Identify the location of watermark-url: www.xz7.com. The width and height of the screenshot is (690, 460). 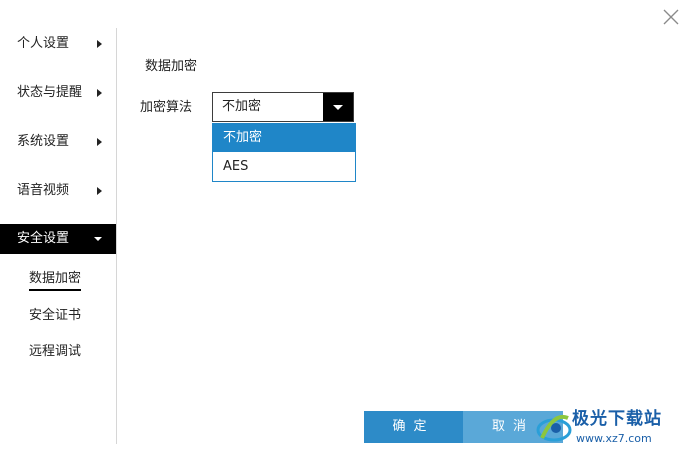
(614, 438).